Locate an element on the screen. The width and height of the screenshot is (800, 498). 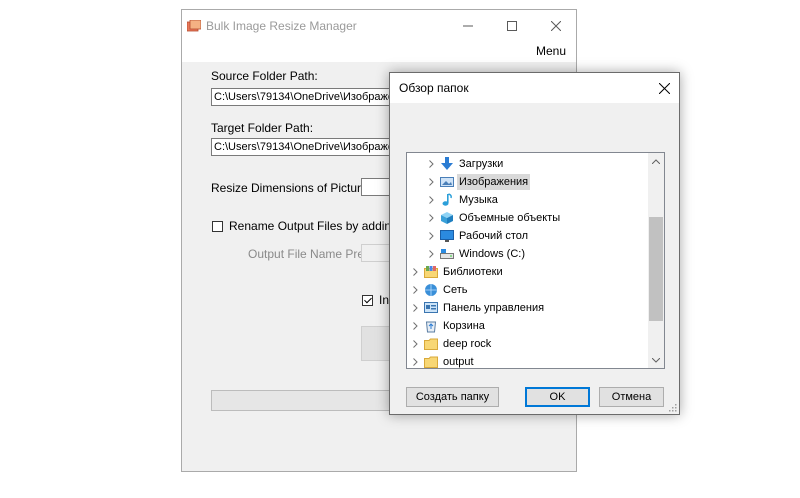
tree-item: Панель управления is located at coordinates (527, 308).